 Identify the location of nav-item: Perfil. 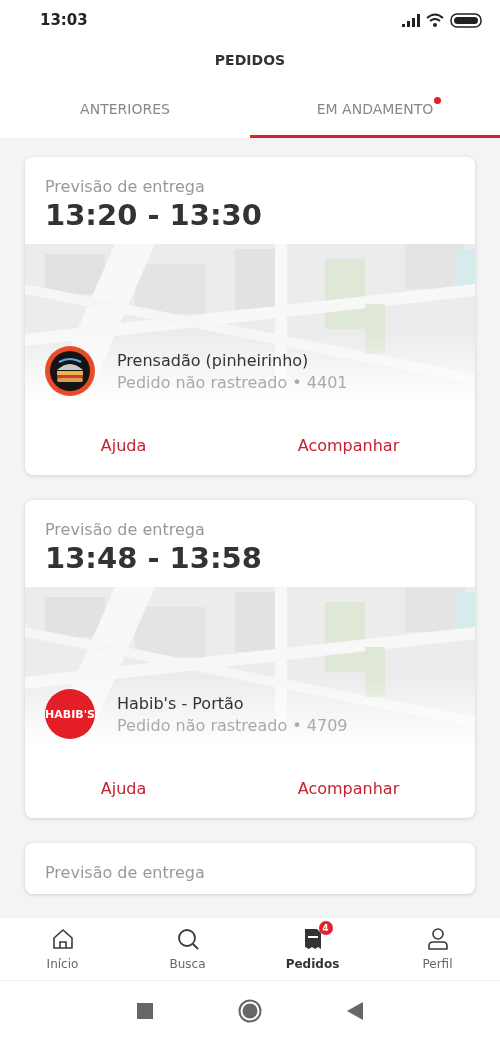
(437, 949).